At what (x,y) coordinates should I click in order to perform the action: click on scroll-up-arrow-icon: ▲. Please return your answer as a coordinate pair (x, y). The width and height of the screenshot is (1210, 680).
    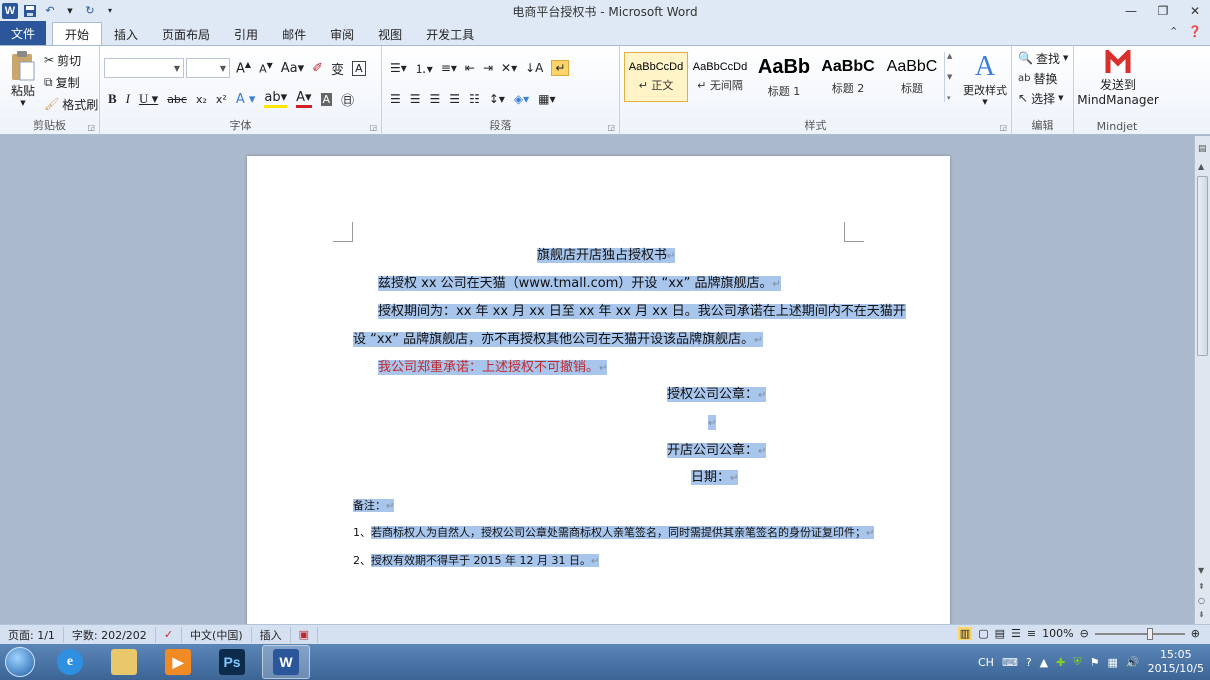
    Looking at the image, I should click on (1201, 166).